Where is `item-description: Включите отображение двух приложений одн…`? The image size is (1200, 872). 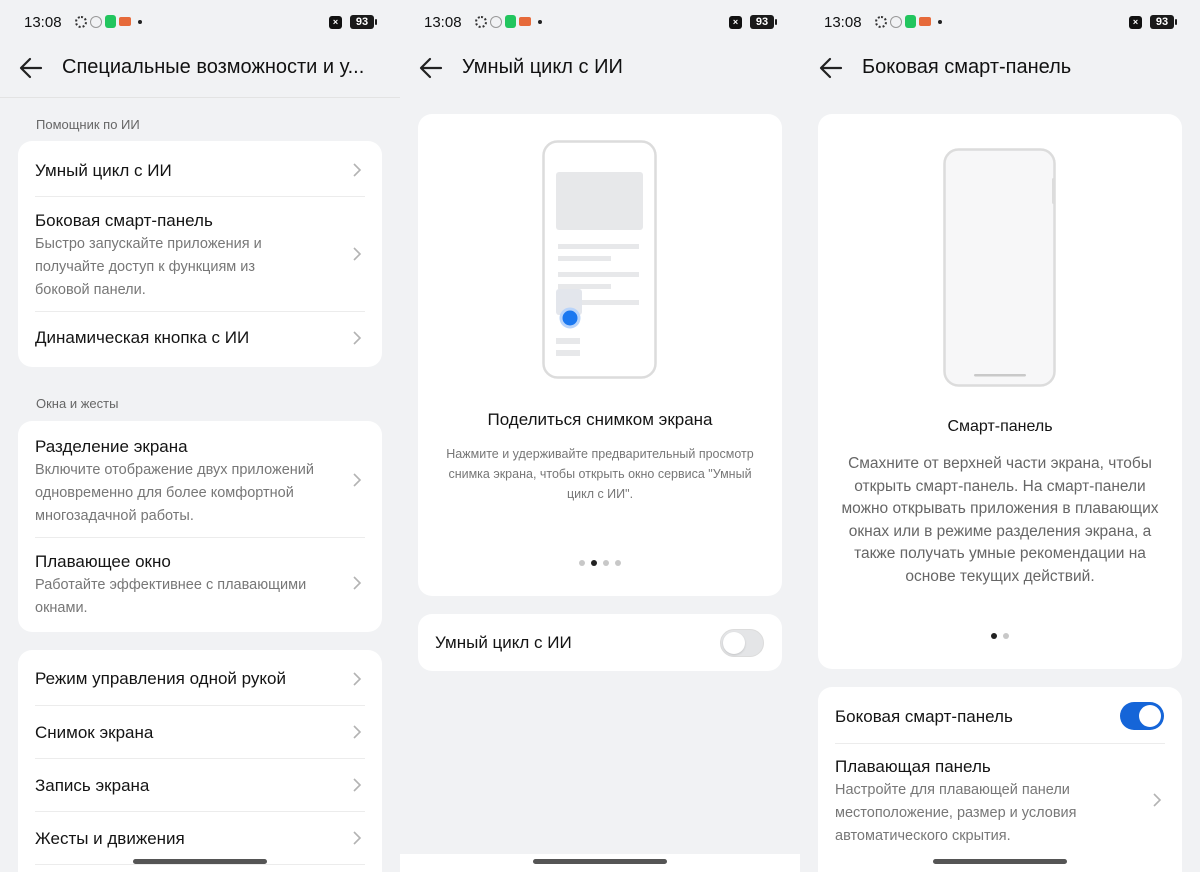
item-description: Включите отображение двух приложений одн… is located at coordinates (174, 493).